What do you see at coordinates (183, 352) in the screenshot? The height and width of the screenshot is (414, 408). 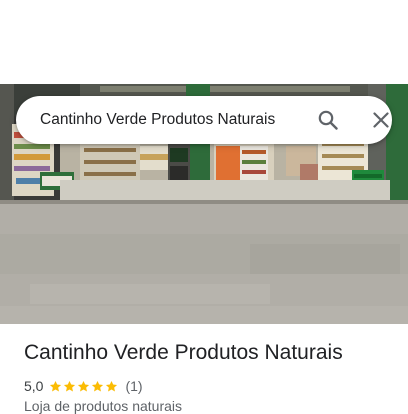 I see `place-title: Cantinho Verde Produtos Naturais` at bounding box center [183, 352].